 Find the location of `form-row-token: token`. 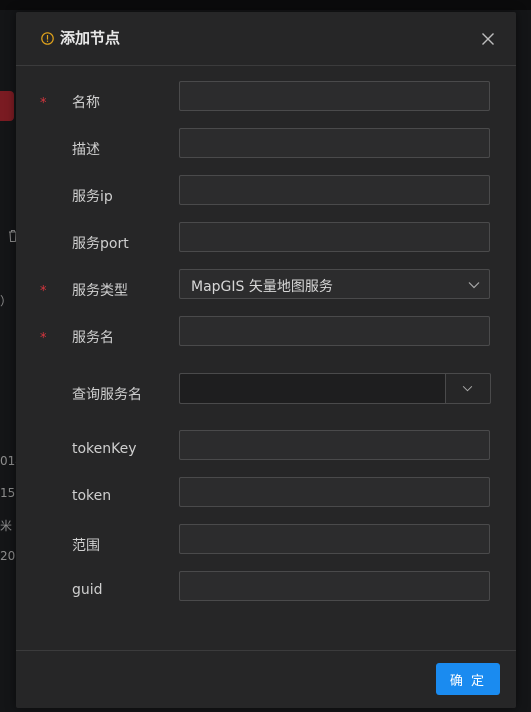

form-row-token: token is located at coordinates (266, 498).